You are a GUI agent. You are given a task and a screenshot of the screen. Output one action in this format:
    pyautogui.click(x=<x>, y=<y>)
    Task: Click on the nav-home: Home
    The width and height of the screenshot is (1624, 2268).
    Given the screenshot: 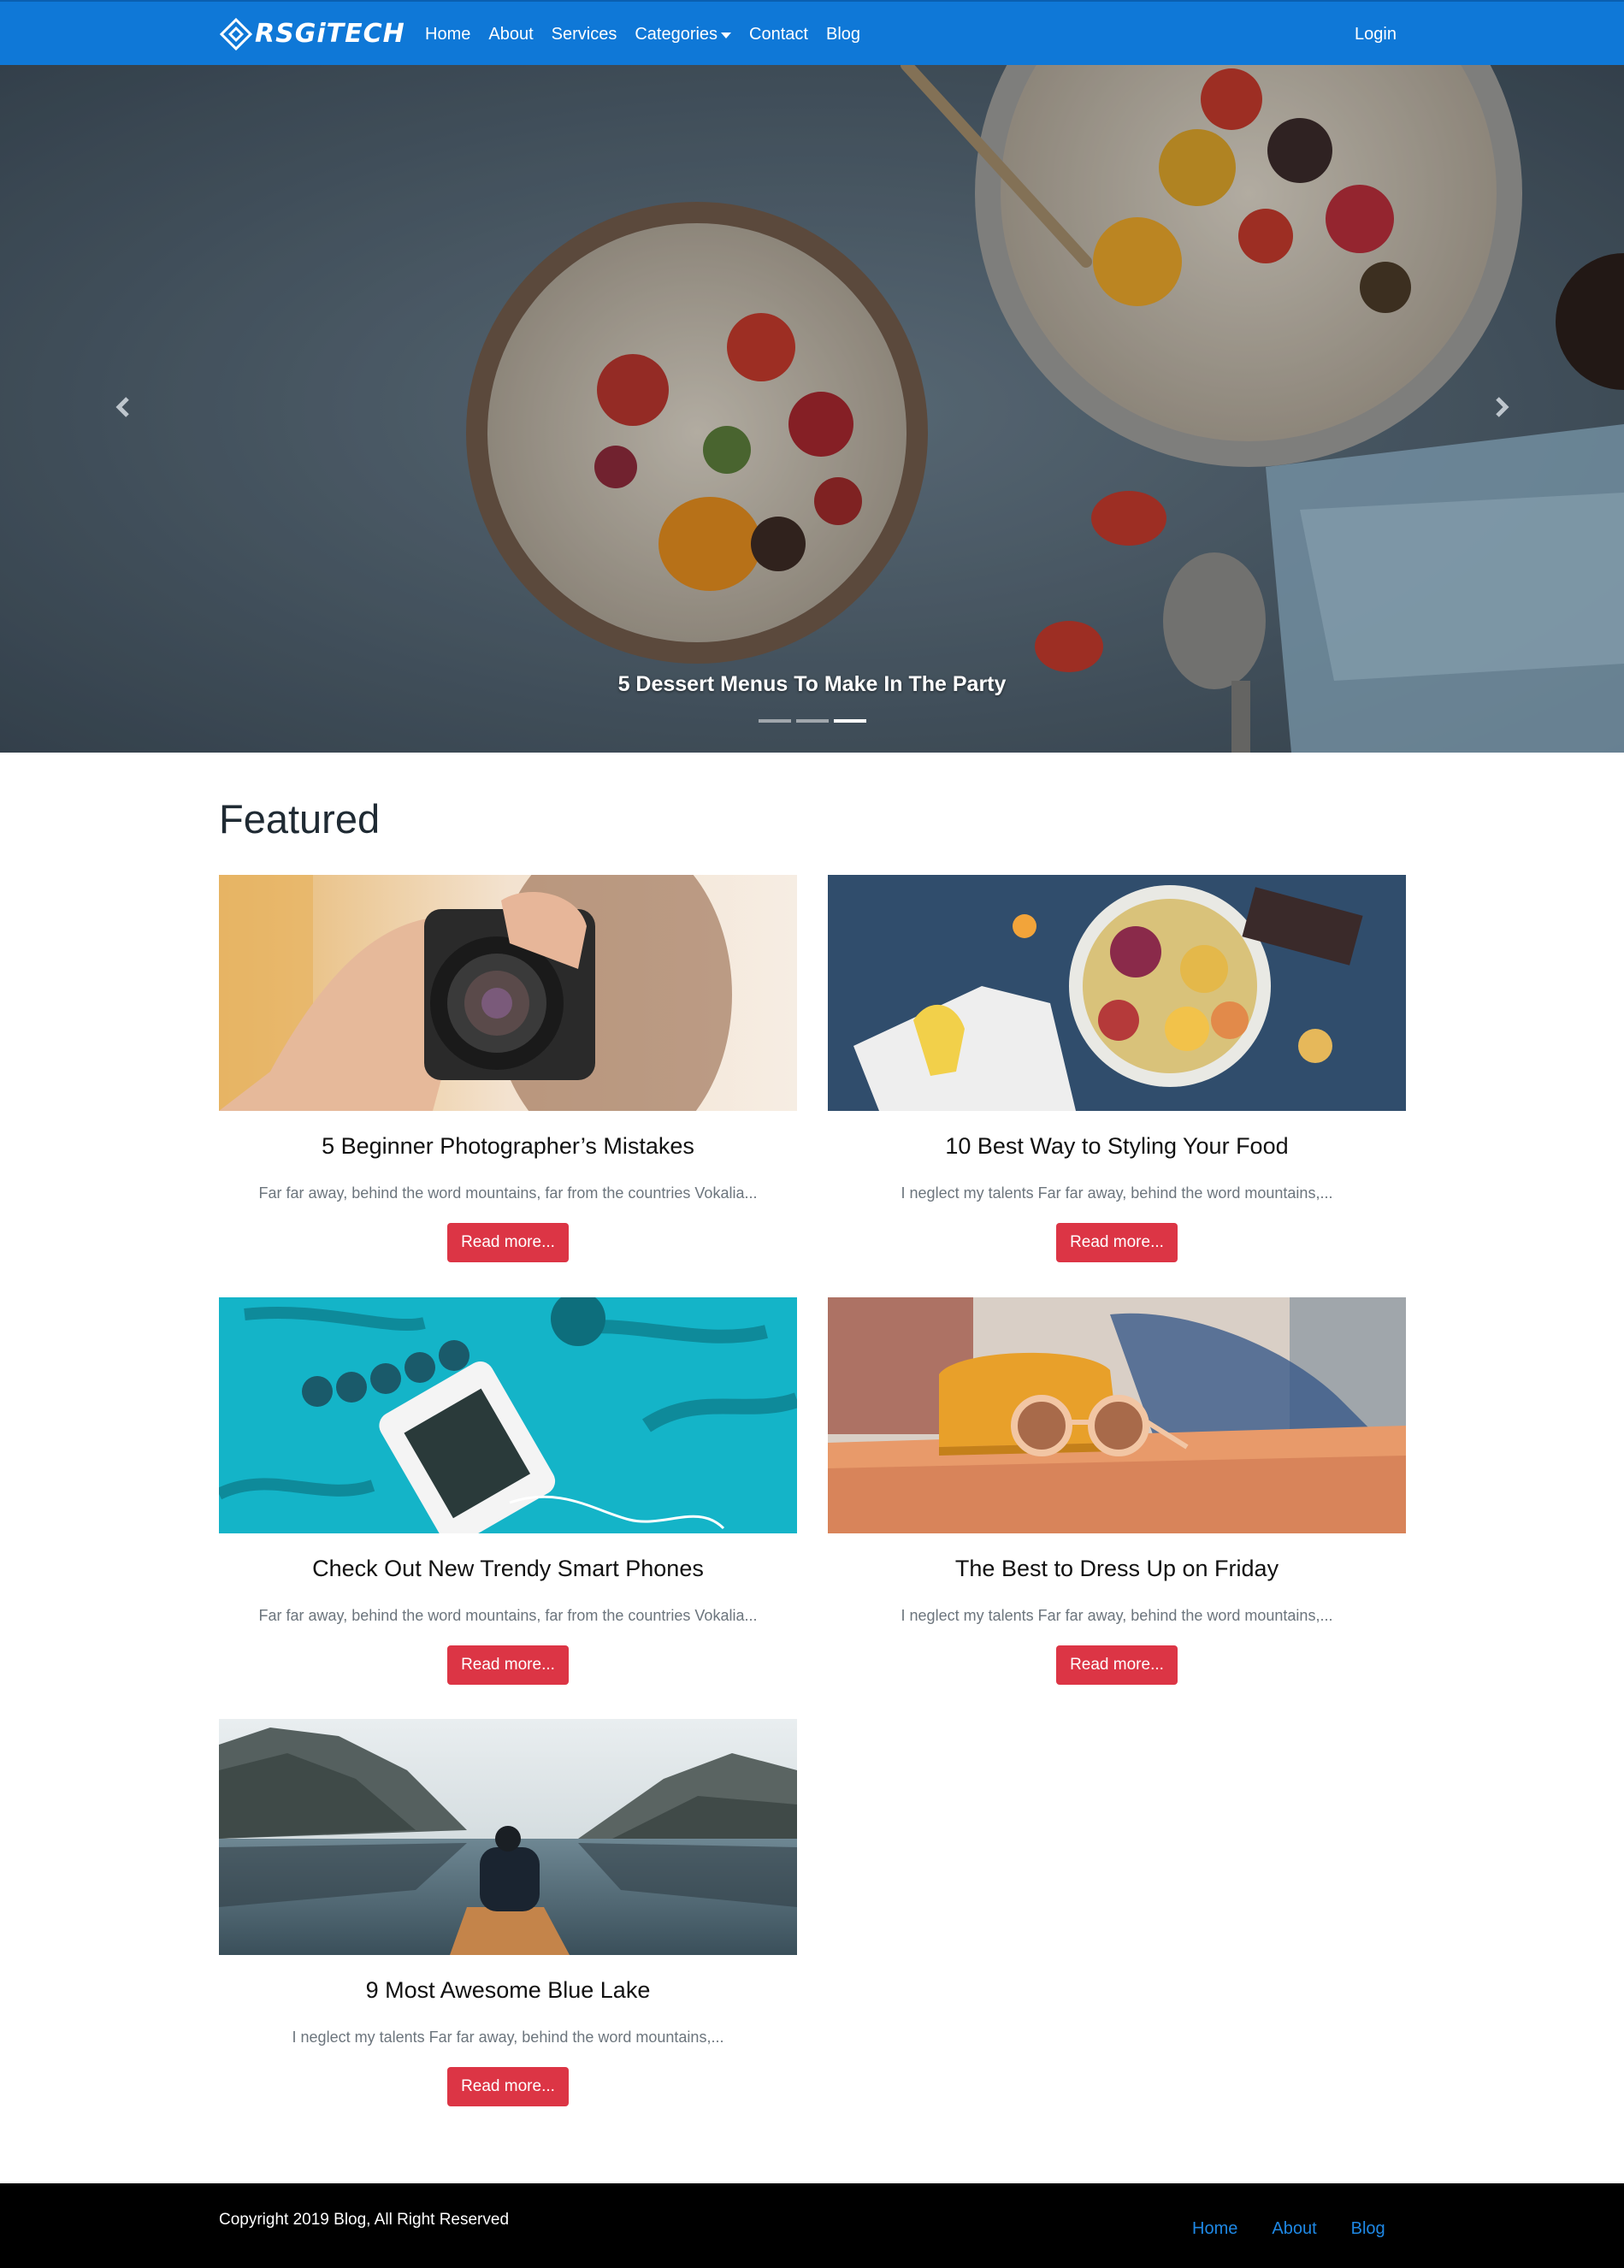 What is the action you would take?
    pyautogui.click(x=447, y=34)
    